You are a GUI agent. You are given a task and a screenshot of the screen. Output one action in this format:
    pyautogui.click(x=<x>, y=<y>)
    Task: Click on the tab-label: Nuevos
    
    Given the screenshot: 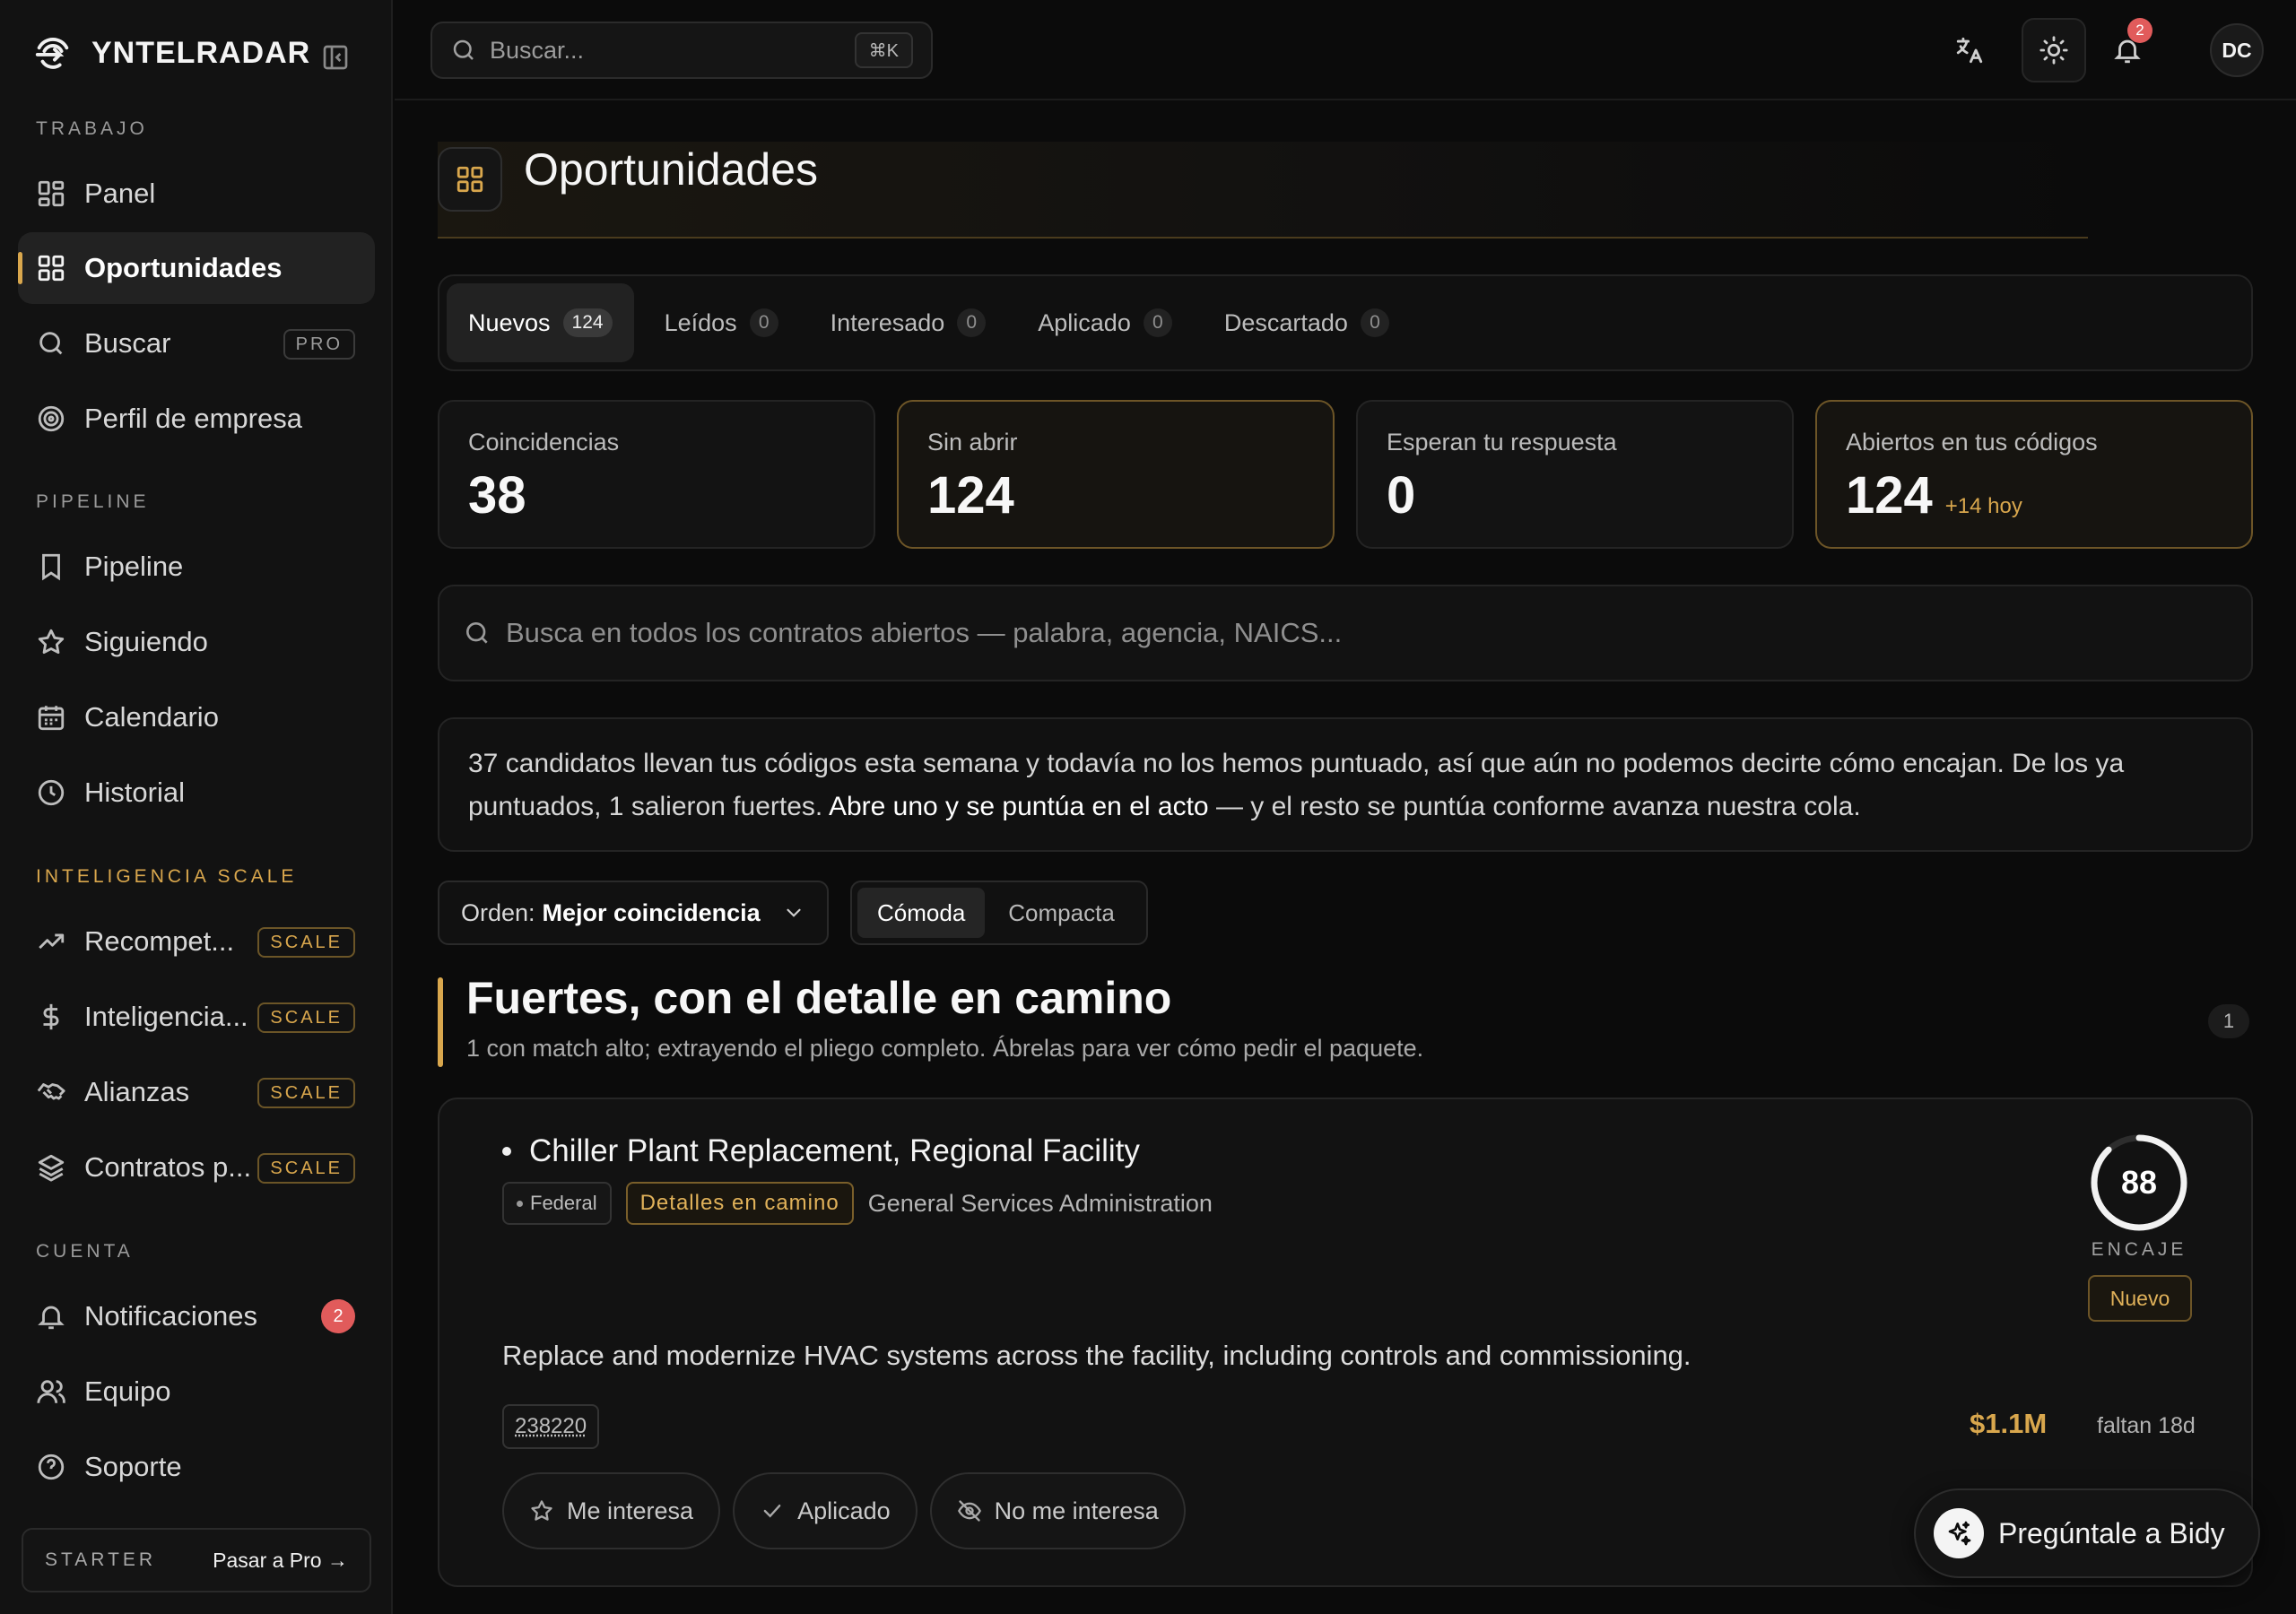 What is the action you would take?
    pyautogui.click(x=509, y=322)
    